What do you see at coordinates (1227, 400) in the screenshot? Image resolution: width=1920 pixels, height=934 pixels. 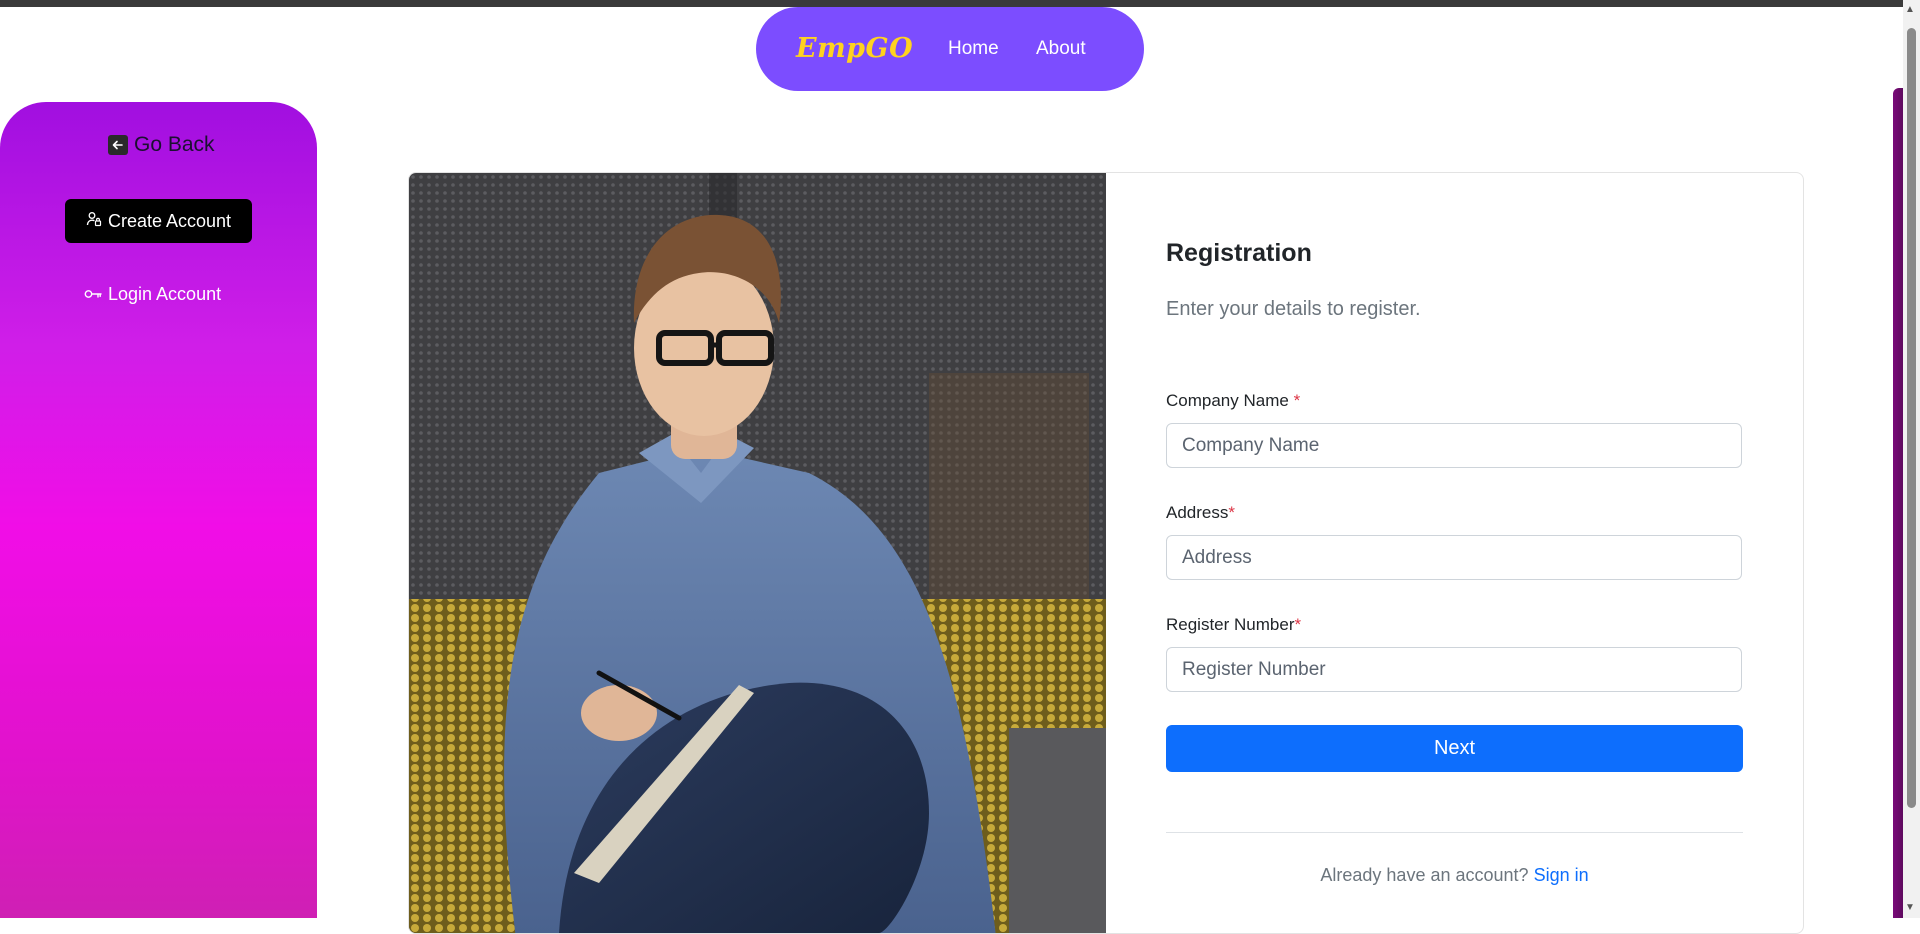 I see `company-name-label-text: Company Name` at bounding box center [1227, 400].